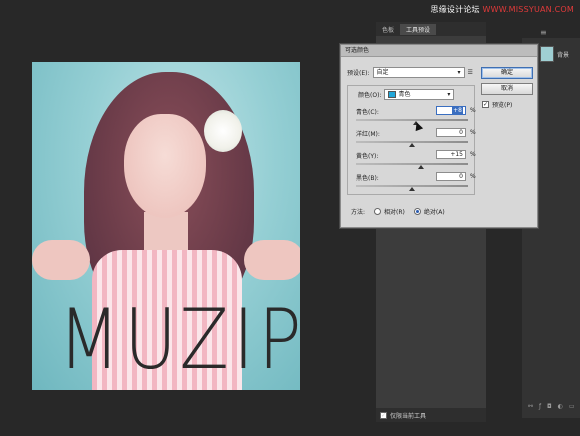  I want to click on slider-label: 黄色(Y):, so click(367, 156).